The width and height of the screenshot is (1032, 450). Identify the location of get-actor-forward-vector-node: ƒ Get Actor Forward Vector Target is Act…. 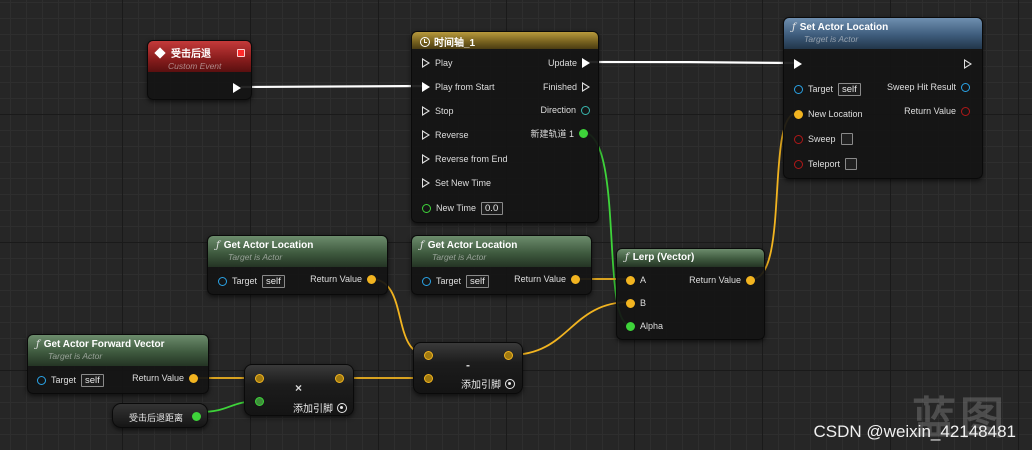
(118, 364).